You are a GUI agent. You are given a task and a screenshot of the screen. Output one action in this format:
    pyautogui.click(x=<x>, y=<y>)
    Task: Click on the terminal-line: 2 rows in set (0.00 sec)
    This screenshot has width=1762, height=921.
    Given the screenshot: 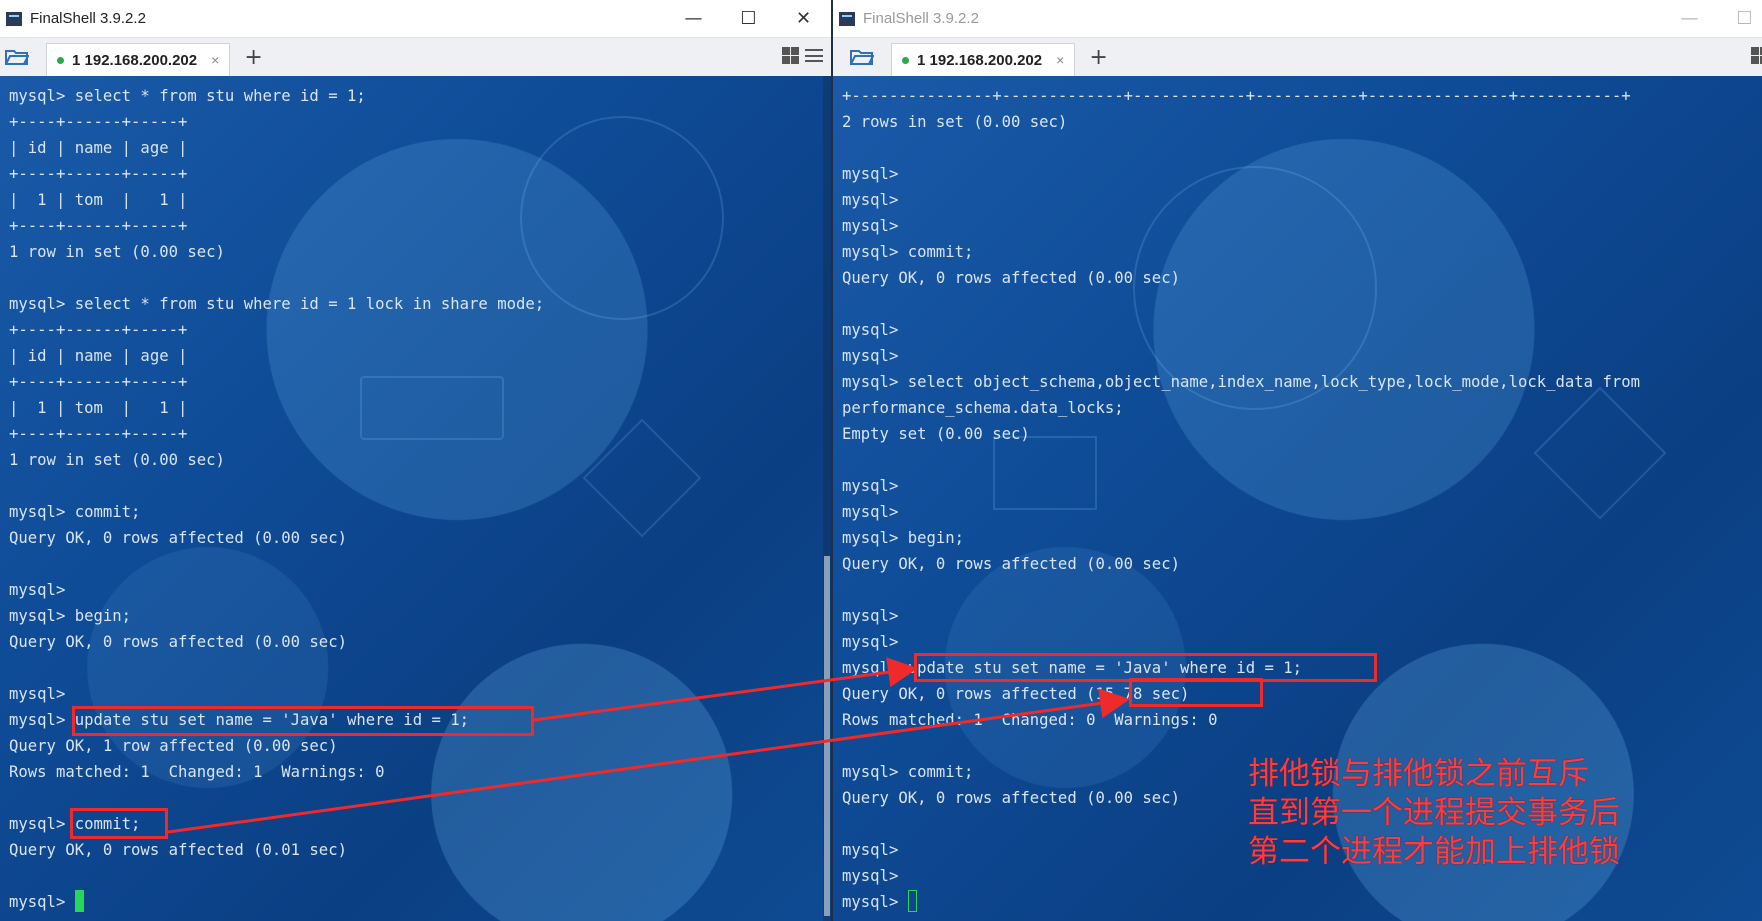 What is the action you would take?
    pyautogui.click(x=955, y=122)
    